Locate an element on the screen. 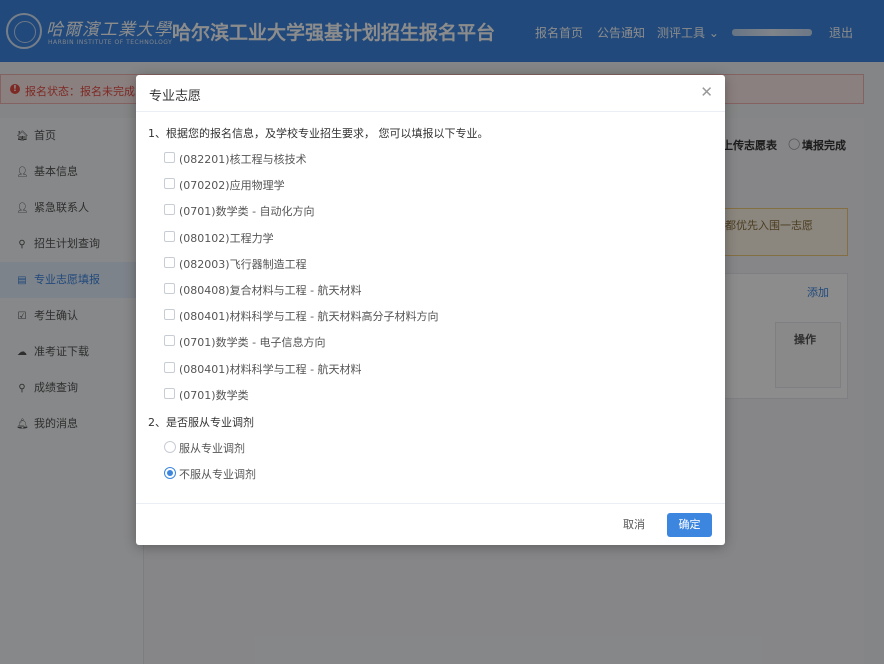 This screenshot has width=884, height=664. confirm-button: 确定 is located at coordinates (689, 525).